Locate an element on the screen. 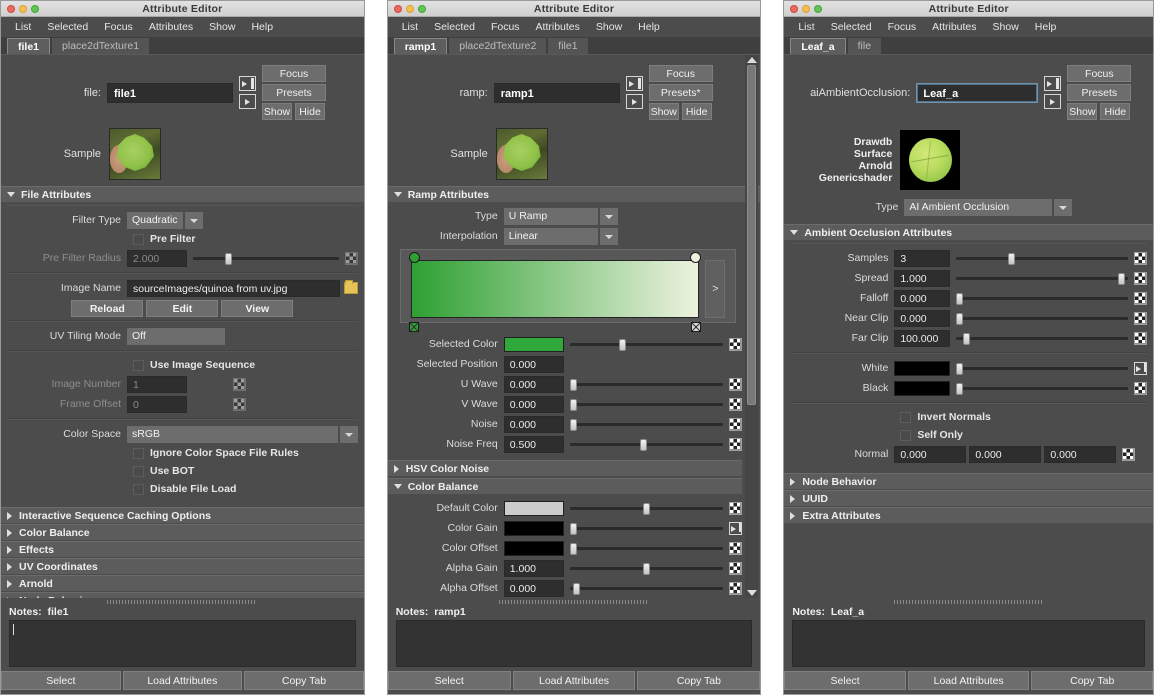 This screenshot has height=695, width=1154. hide-button-2: Hide is located at coordinates (696, 111).